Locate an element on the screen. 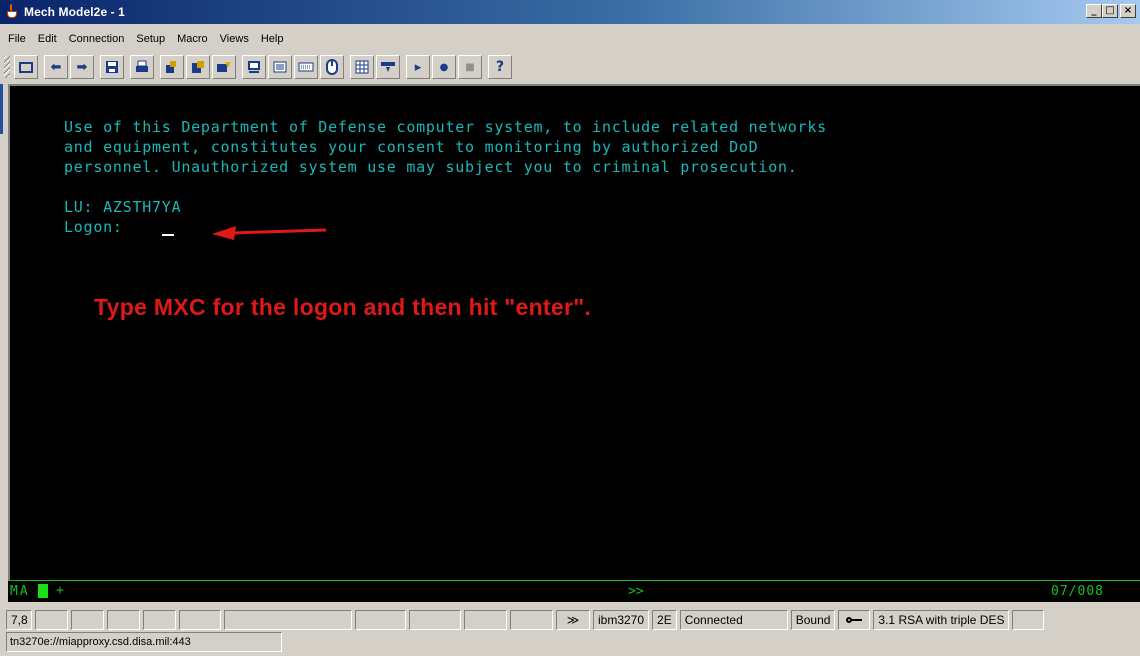  help-icon: ? is located at coordinates (500, 67).